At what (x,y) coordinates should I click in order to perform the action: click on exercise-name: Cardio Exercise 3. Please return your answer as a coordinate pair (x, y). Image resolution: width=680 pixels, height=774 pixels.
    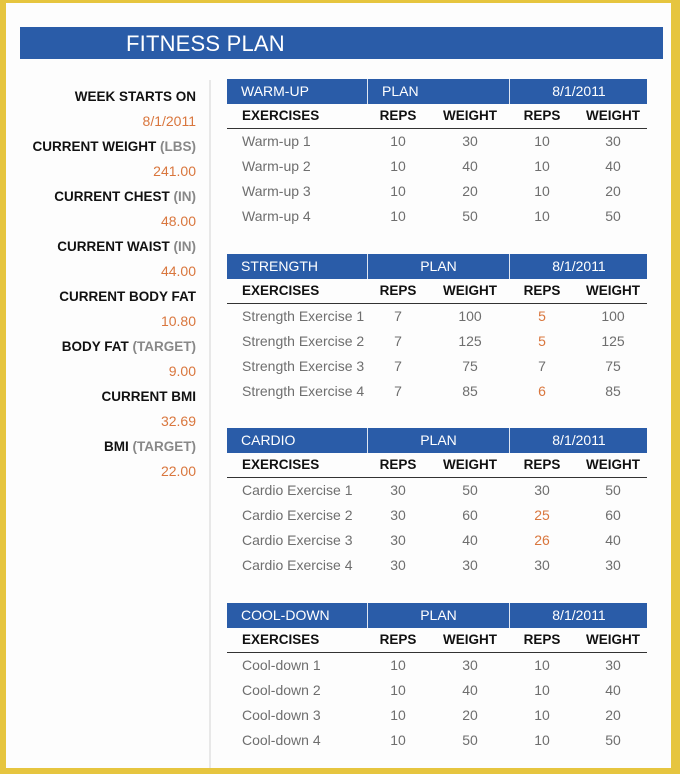
    Looking at the image, I should click on (297, 540).